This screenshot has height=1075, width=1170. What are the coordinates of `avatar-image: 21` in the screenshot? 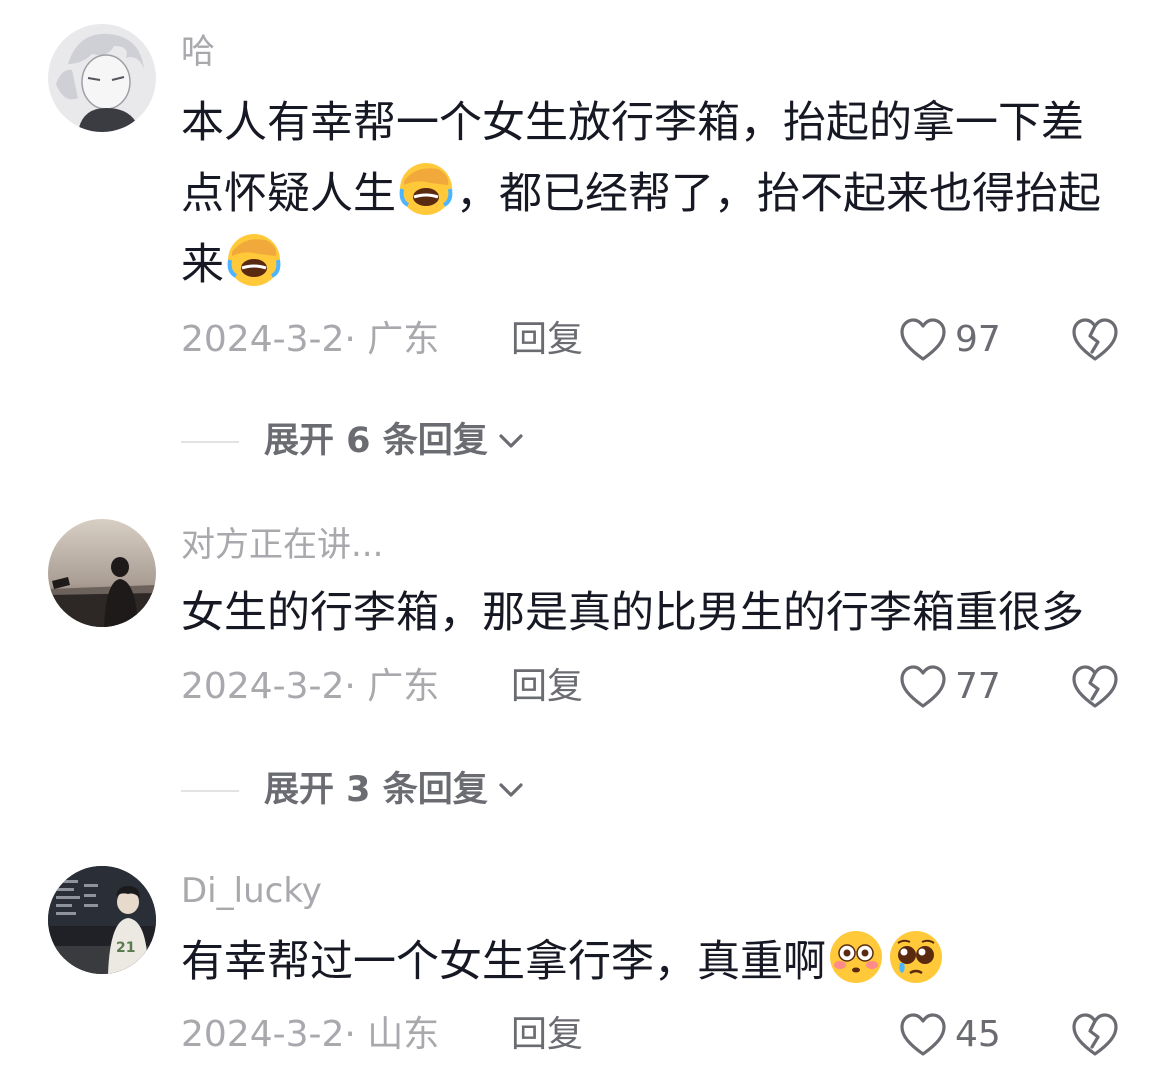 It's located at (102, 920).